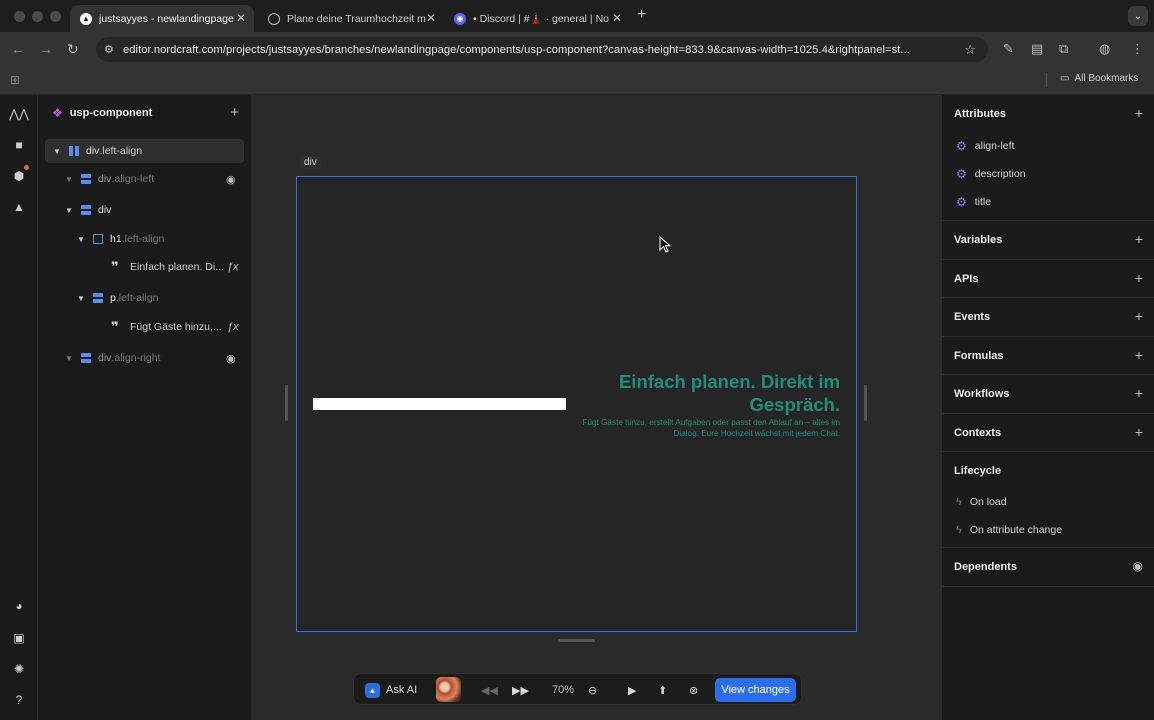 Image resolution: width=1154 pixels, height=720 pixels. What do you see at coordinates (865, 403) in the screenshot?
I see `right-resize-handle` at bounding box center [865, 403].